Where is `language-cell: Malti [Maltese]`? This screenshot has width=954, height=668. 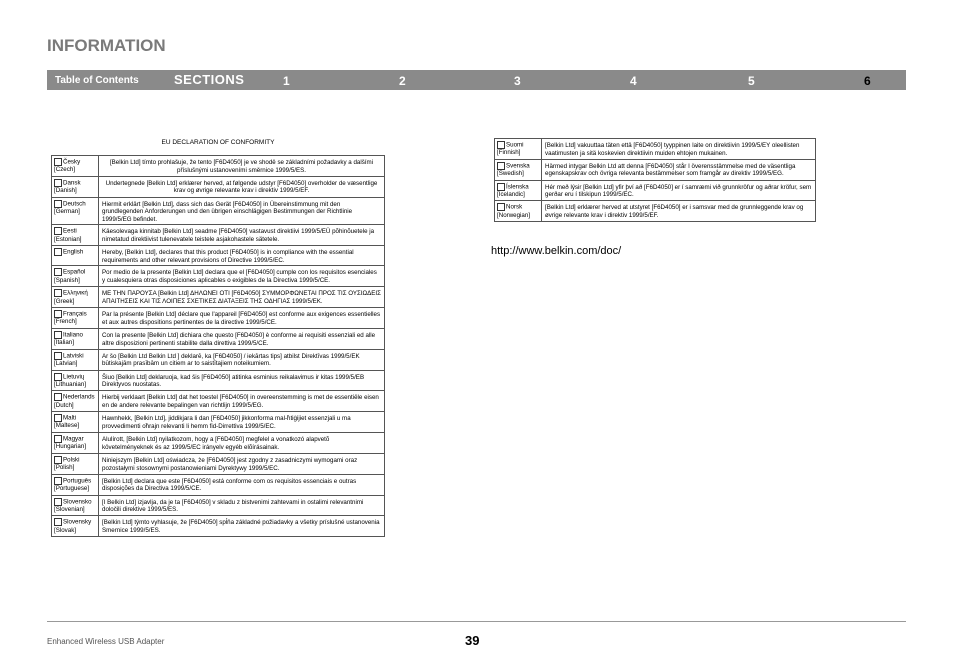 language-cell: Malti [Maltese] is located at coordinates (75, 422).